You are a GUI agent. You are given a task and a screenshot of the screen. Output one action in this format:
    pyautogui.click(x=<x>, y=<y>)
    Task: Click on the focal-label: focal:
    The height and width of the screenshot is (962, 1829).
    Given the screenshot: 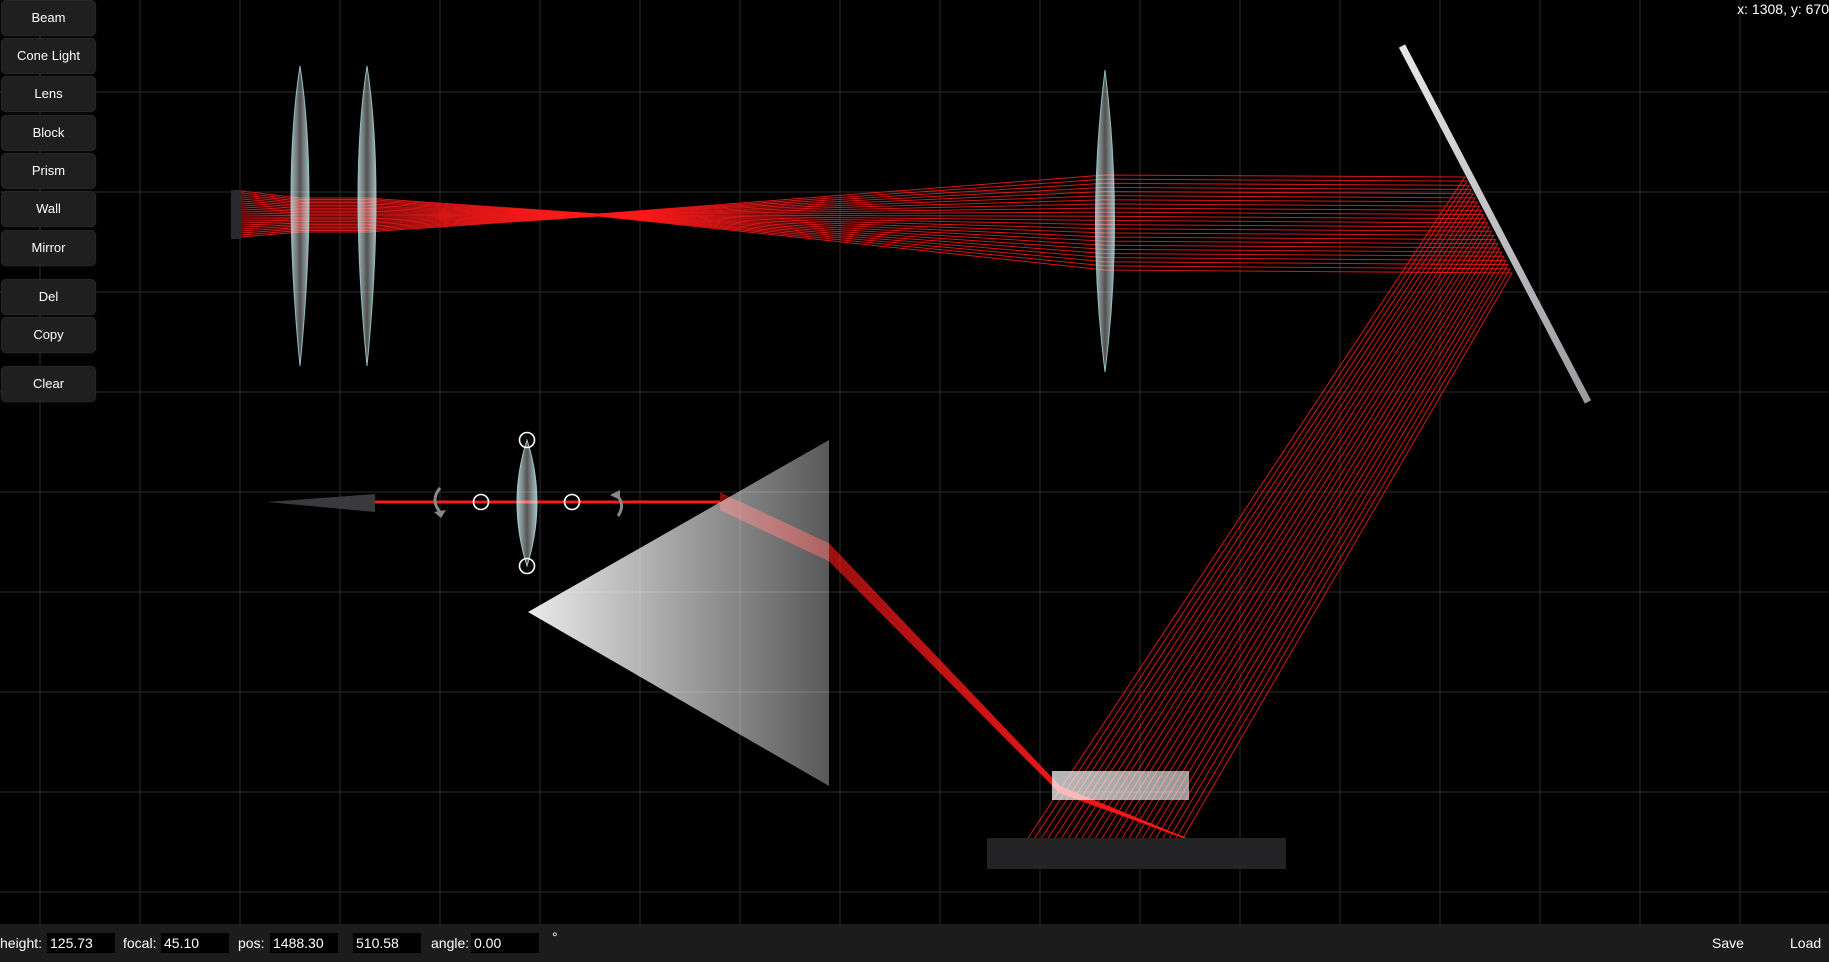 What is the action you would take?
    pyautogui.click(x=140, y=943)
    